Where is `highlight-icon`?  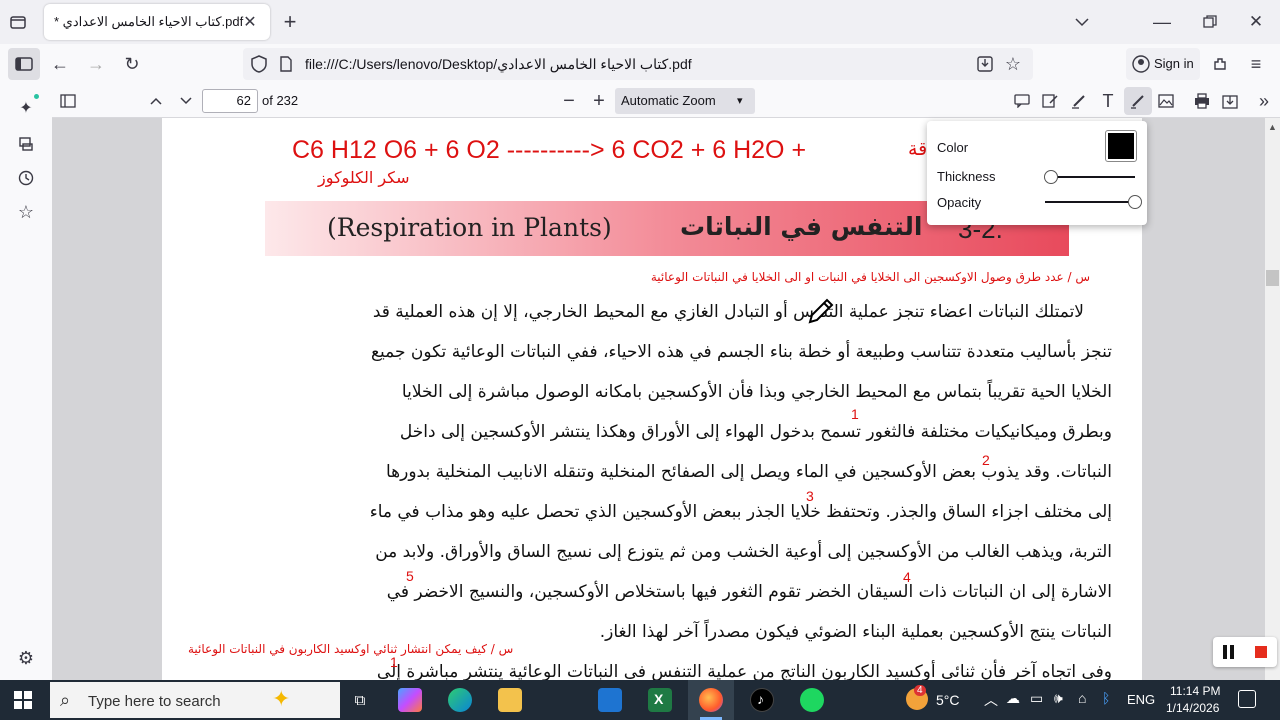
highlight-icon is located at coordinates (1079, 101).